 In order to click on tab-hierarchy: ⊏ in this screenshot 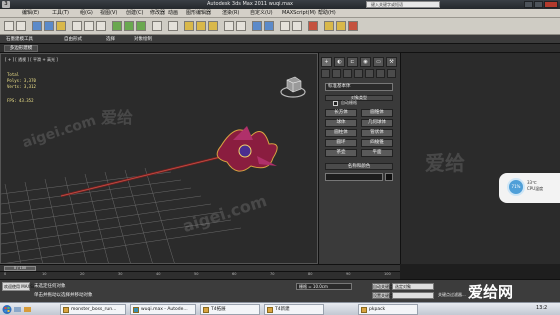, I will do `click(352, 62)`.